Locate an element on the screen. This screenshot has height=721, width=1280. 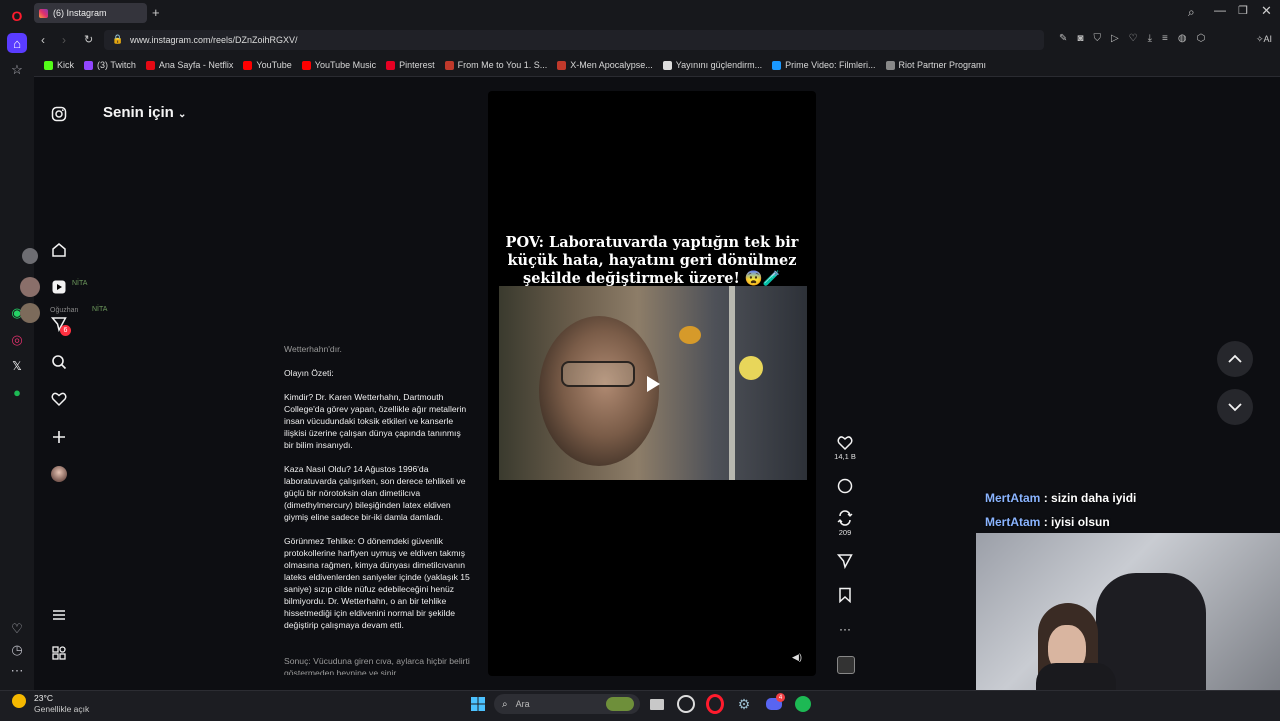
next-reel-button is located at coordinates (1235, 407).